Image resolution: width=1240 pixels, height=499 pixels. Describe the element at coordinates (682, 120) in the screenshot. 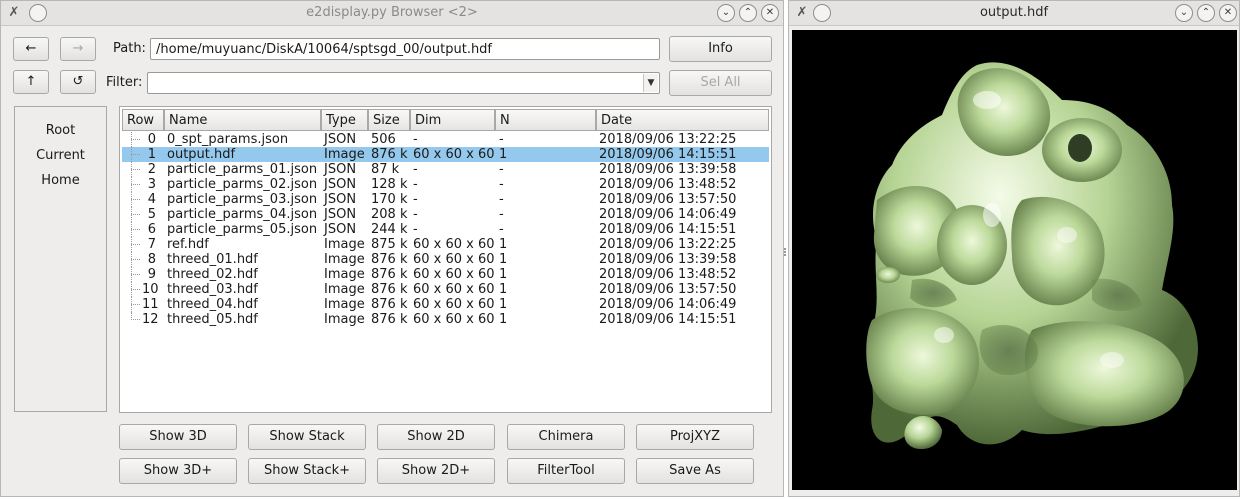

I see `column-header-date: Date` at that location.